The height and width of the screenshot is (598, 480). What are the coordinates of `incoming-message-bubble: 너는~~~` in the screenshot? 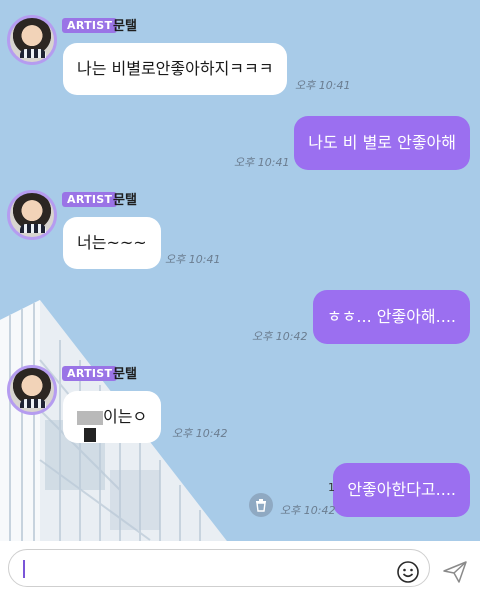 It's located at (112, 243).